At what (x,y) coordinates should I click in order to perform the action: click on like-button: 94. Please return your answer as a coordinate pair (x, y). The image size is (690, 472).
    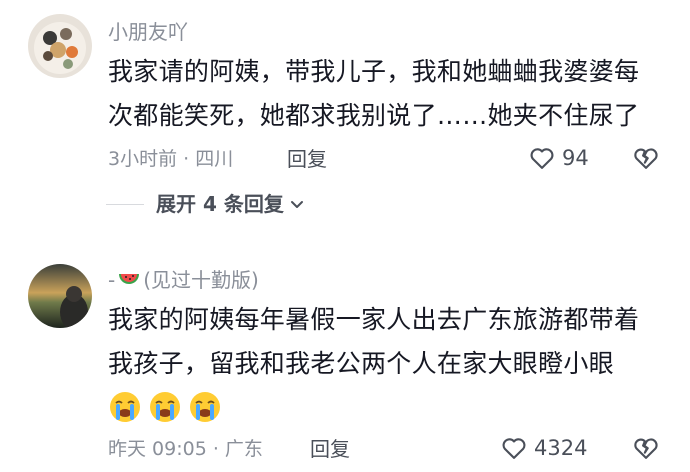
    Looking at the image, I should click on (558, 158).